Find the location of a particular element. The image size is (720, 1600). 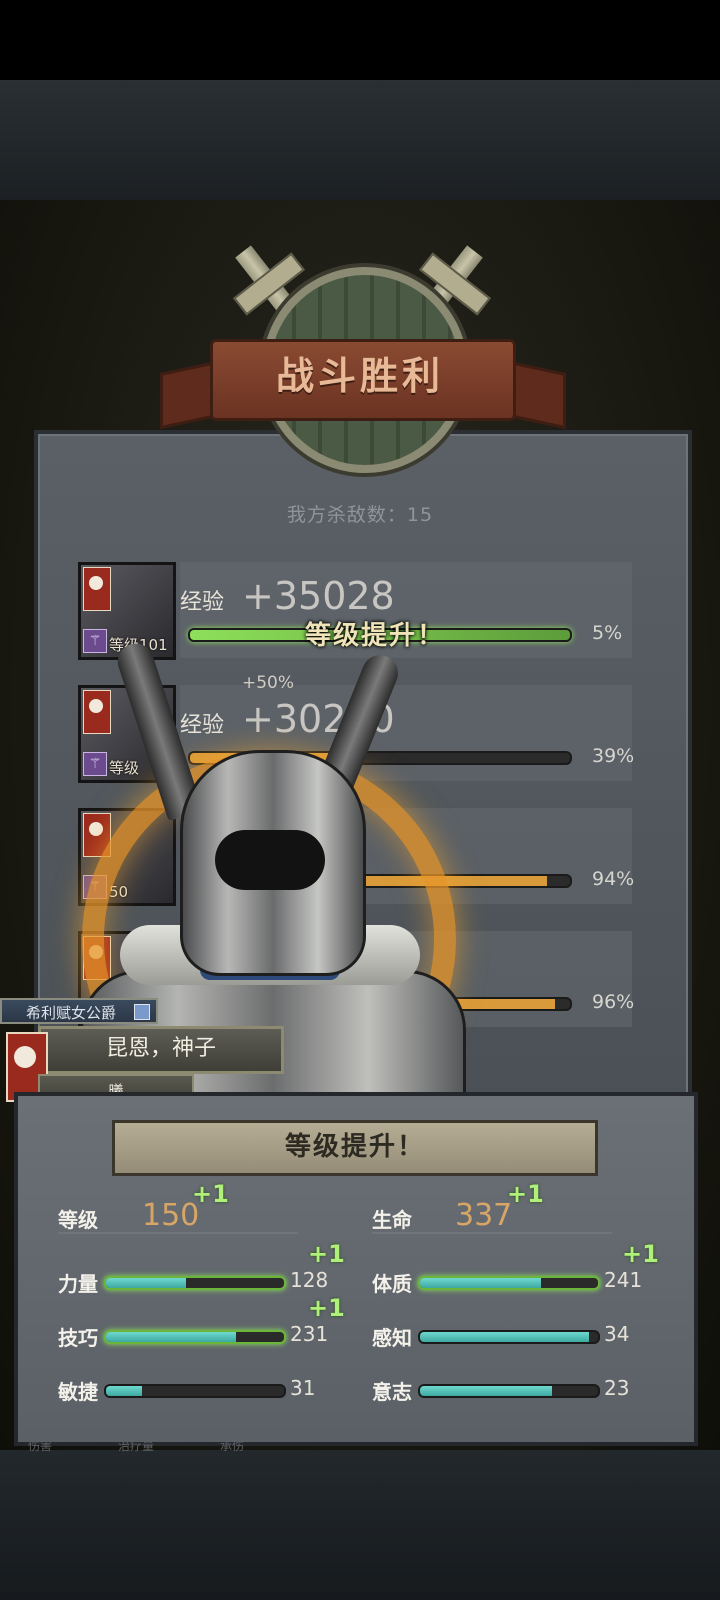

stone-background-top is located at coordinates (360, 140).